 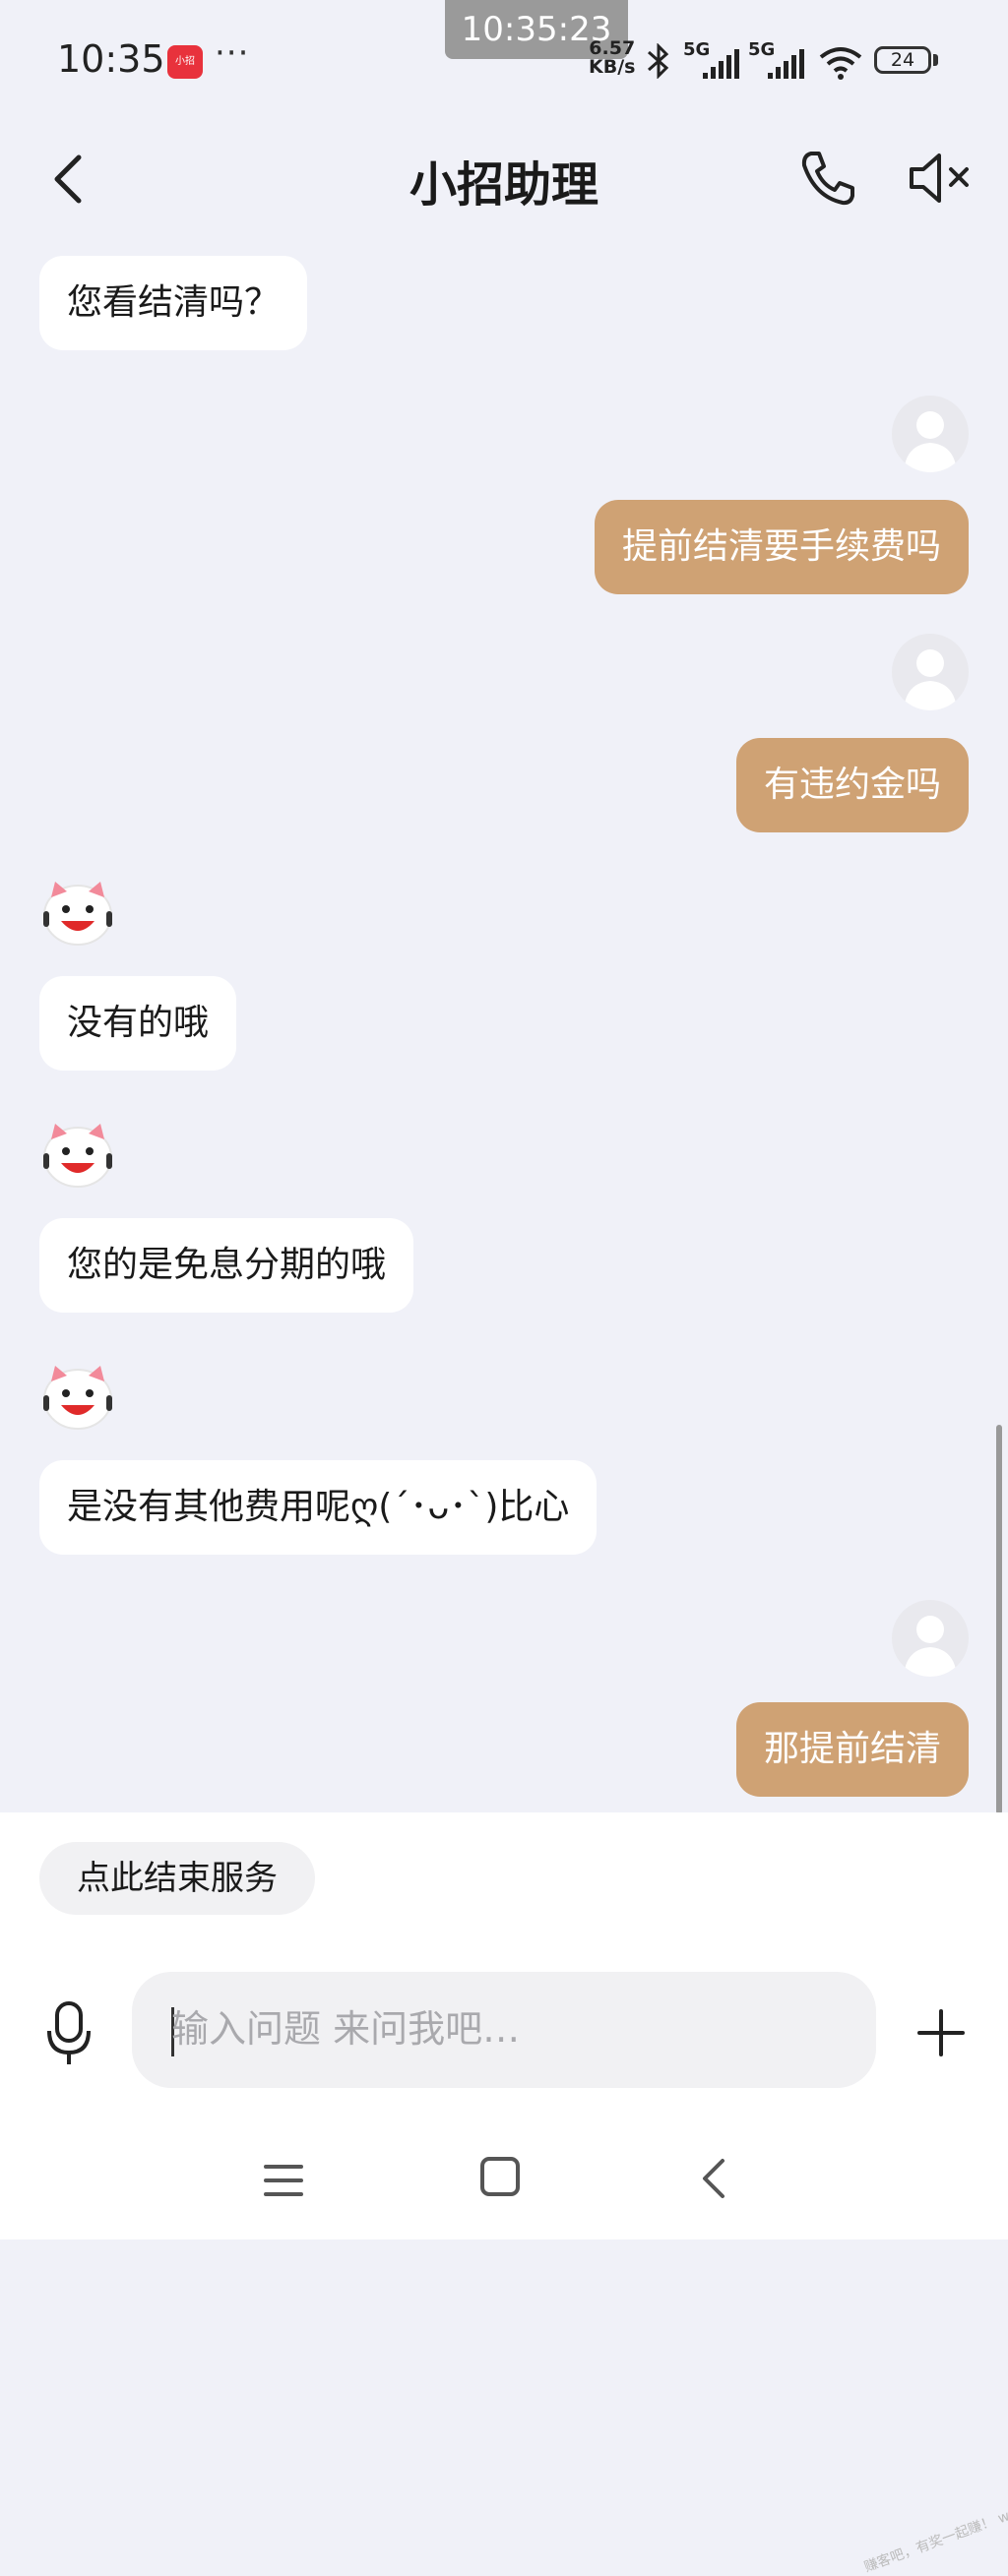 What do you see at coordinates (935, 60) in the screenshot?
I see `battery-tip` at bounding box center [935, 60].